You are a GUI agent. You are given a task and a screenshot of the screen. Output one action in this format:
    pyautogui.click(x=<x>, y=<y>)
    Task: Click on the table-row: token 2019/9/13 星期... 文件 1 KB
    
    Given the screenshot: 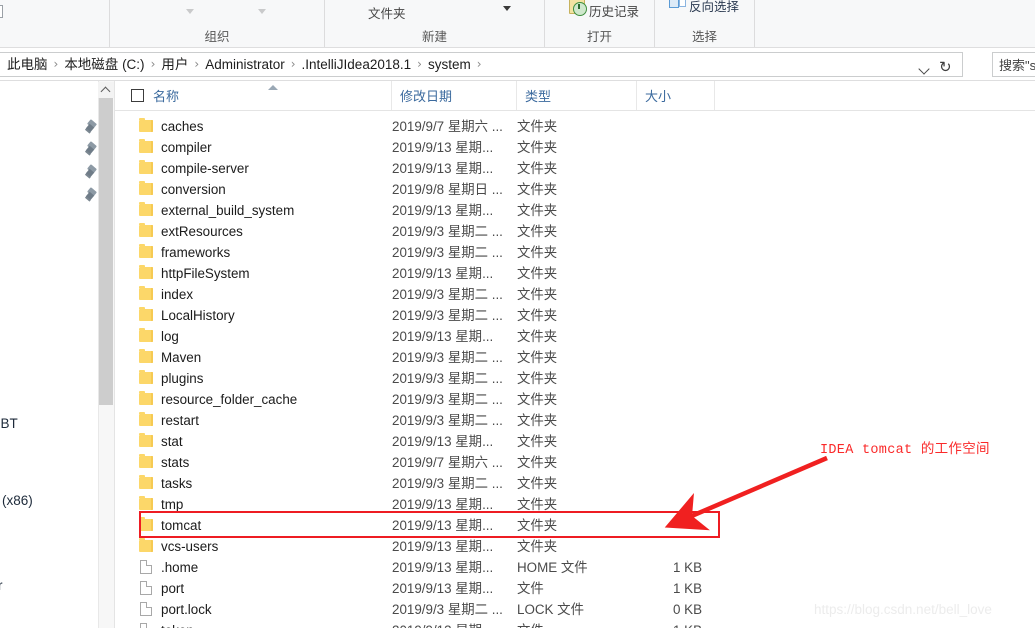 What is the action you would take?
    pyautogui.click(x=575, y=624)
    